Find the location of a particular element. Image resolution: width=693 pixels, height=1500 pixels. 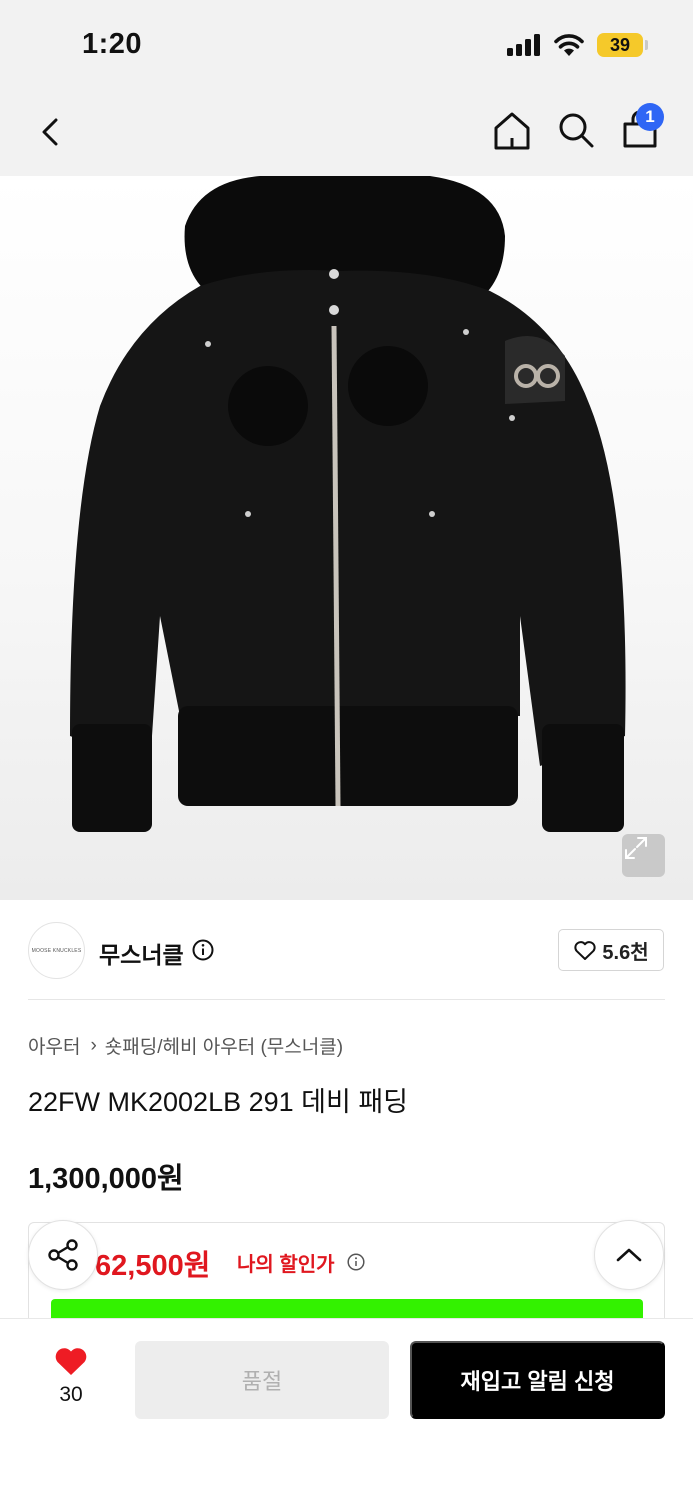

wifi-icon is located at coordinates (569, 45).